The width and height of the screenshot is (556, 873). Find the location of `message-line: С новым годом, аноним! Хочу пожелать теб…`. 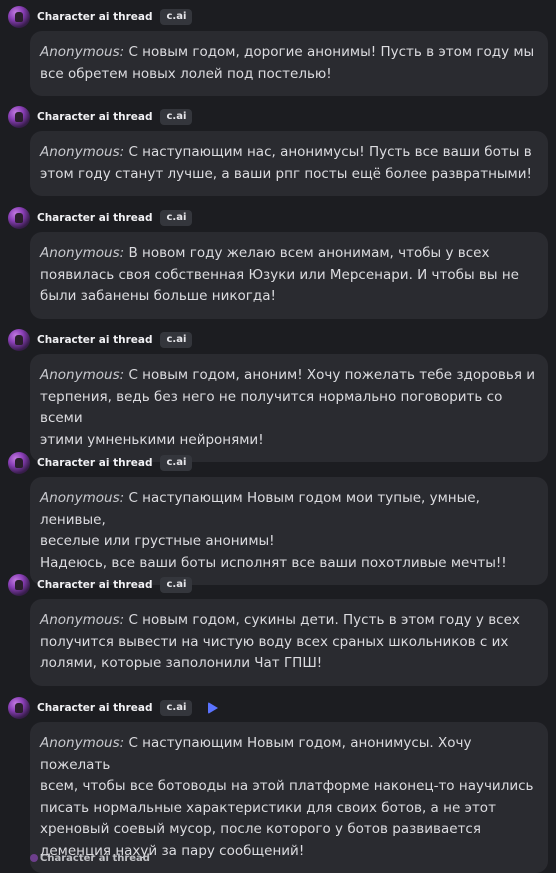

message-line: С новым годом, аноним! Хочу пожелать теб… is located at coordinates (332, 375).